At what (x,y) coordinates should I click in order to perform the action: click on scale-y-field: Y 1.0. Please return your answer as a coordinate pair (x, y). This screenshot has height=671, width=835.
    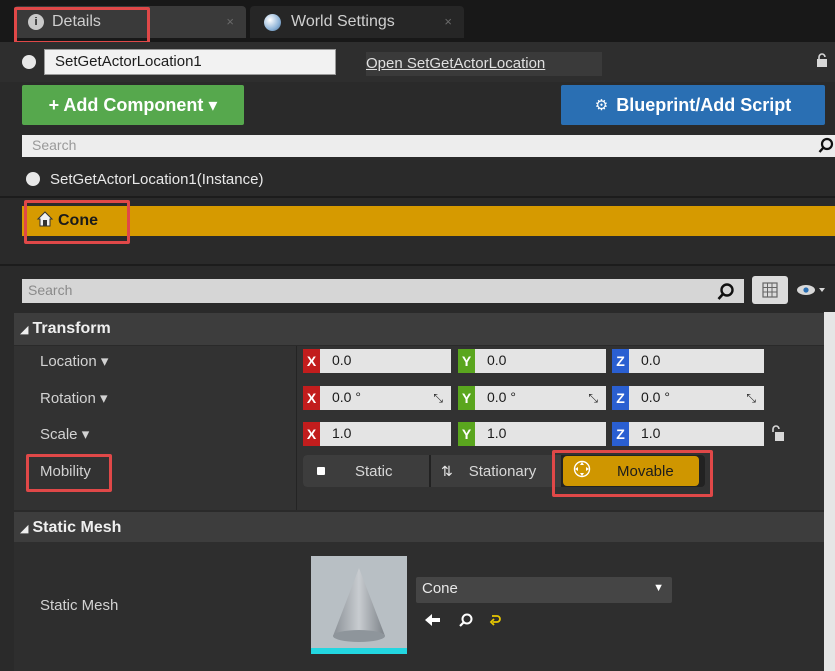
    Looking at the image, I should click on (532, 434).